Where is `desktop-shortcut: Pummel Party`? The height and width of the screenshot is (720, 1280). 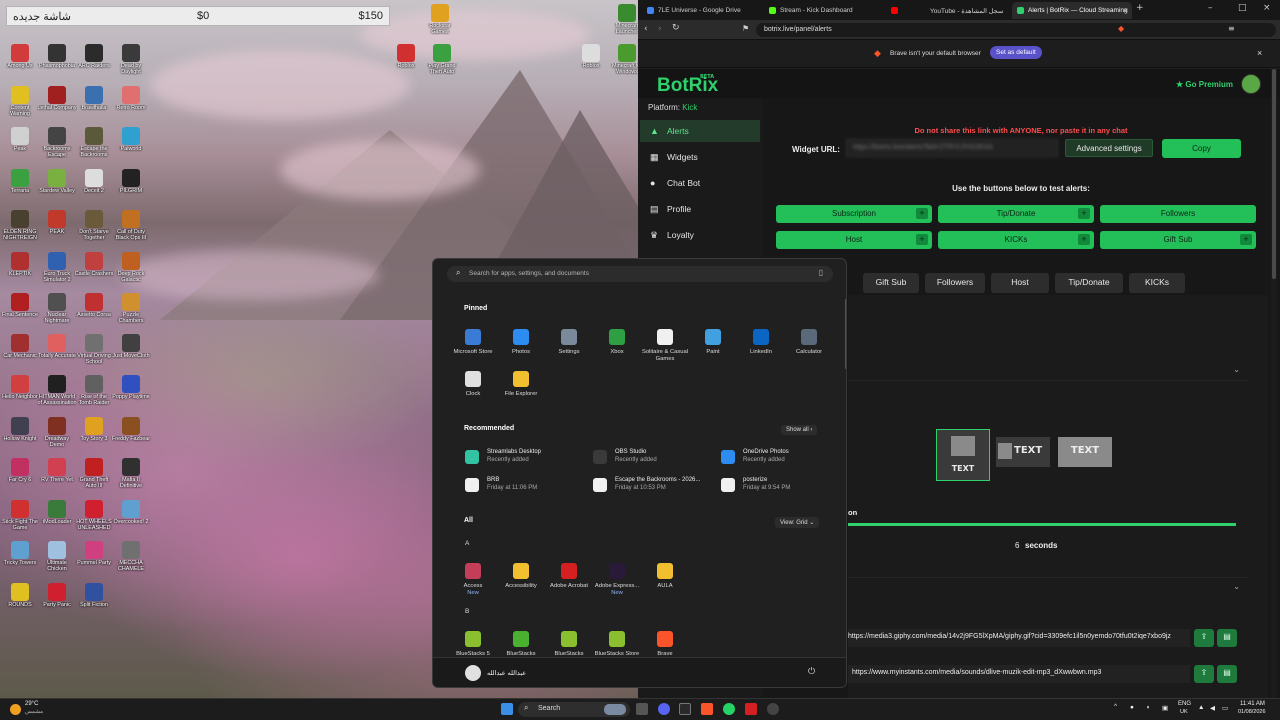 desktop-shortcut: Pummel Party is located at coordinates (94, 556).